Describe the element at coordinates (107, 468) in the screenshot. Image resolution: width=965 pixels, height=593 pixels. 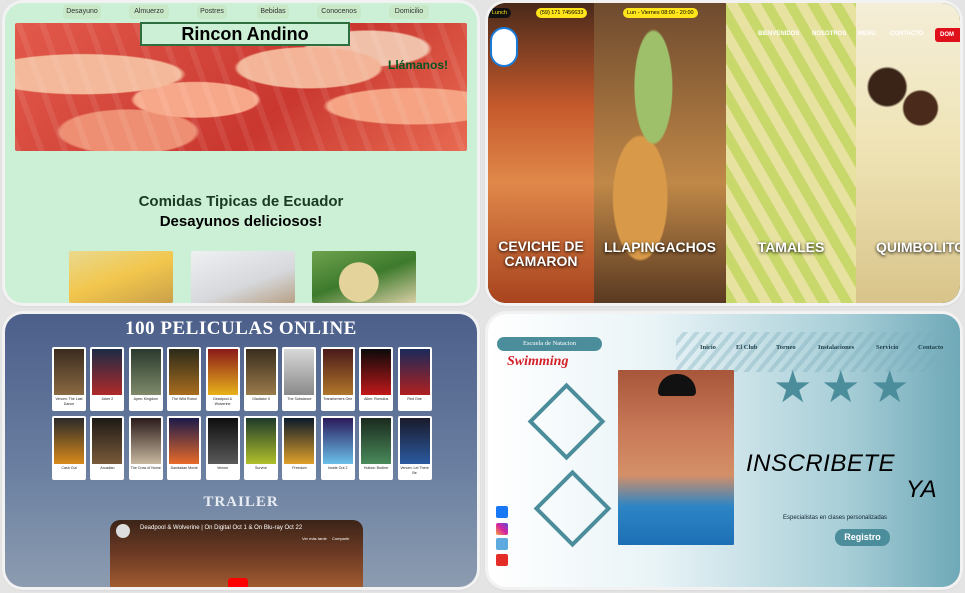
I see `movie-title: Arcadian` at that location.